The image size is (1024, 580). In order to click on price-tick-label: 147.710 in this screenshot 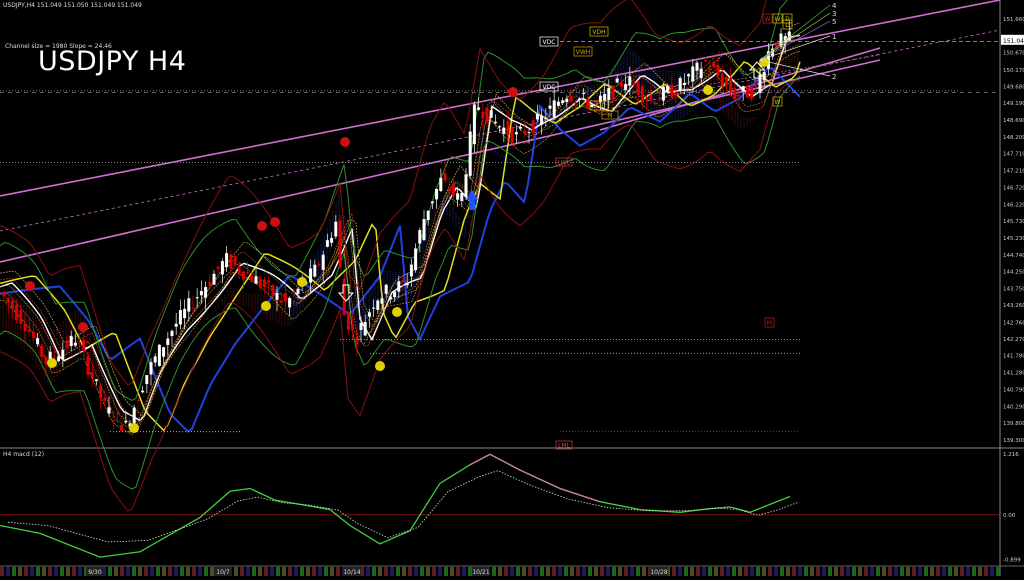, I will do `click(1013, 155)`.